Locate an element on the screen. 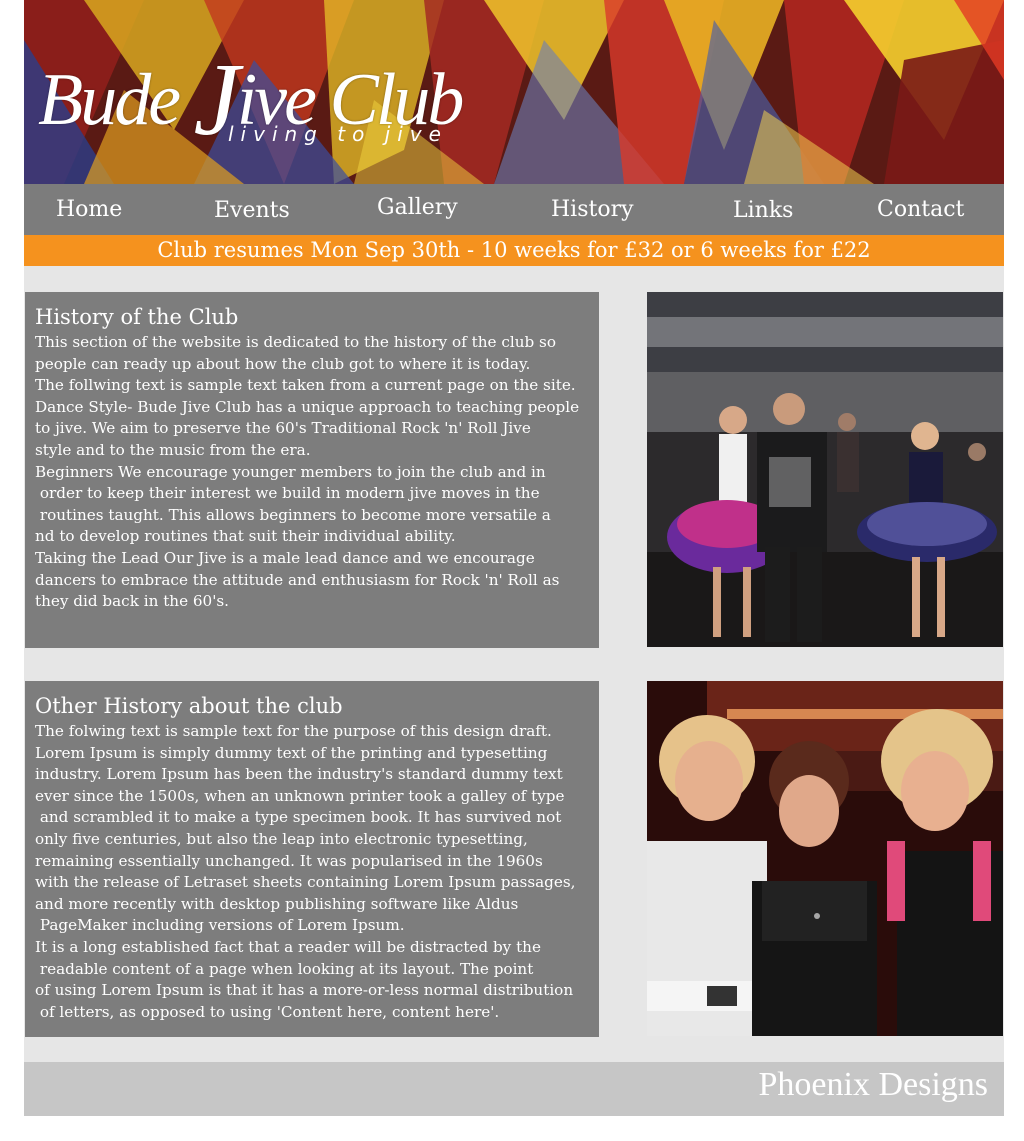 The height and width of the screenshot is (1141, 1024). logo-title-prefix: Bude is located at coordinates (116, 100).